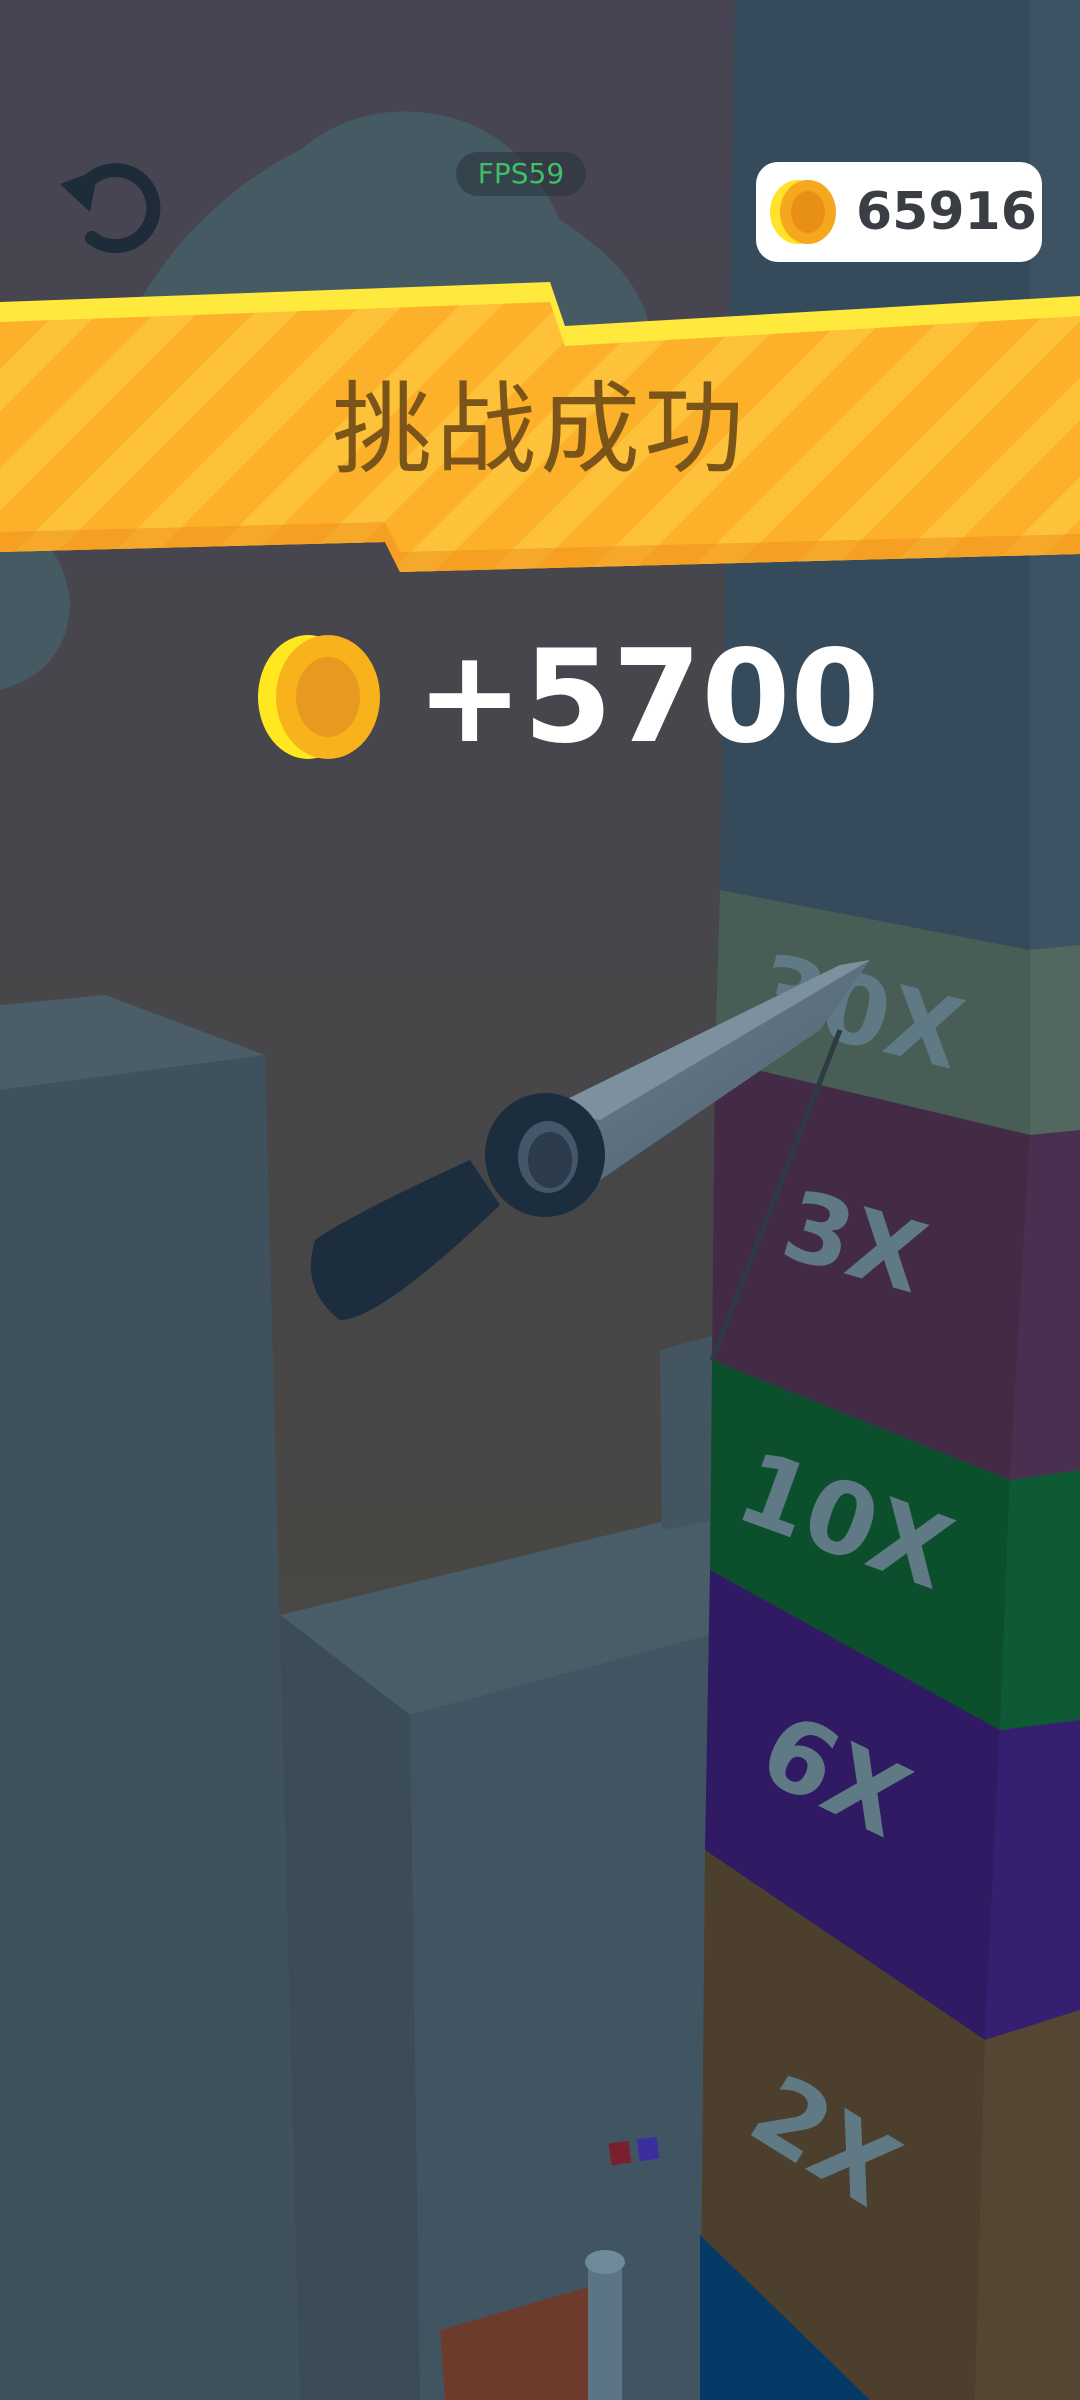 The width and height of the screenshot is (1080, 2400). What do you see at coordinates (648, 2149) in the screenshot?
I see `flag-blue` at bounding box center [648, 2149].